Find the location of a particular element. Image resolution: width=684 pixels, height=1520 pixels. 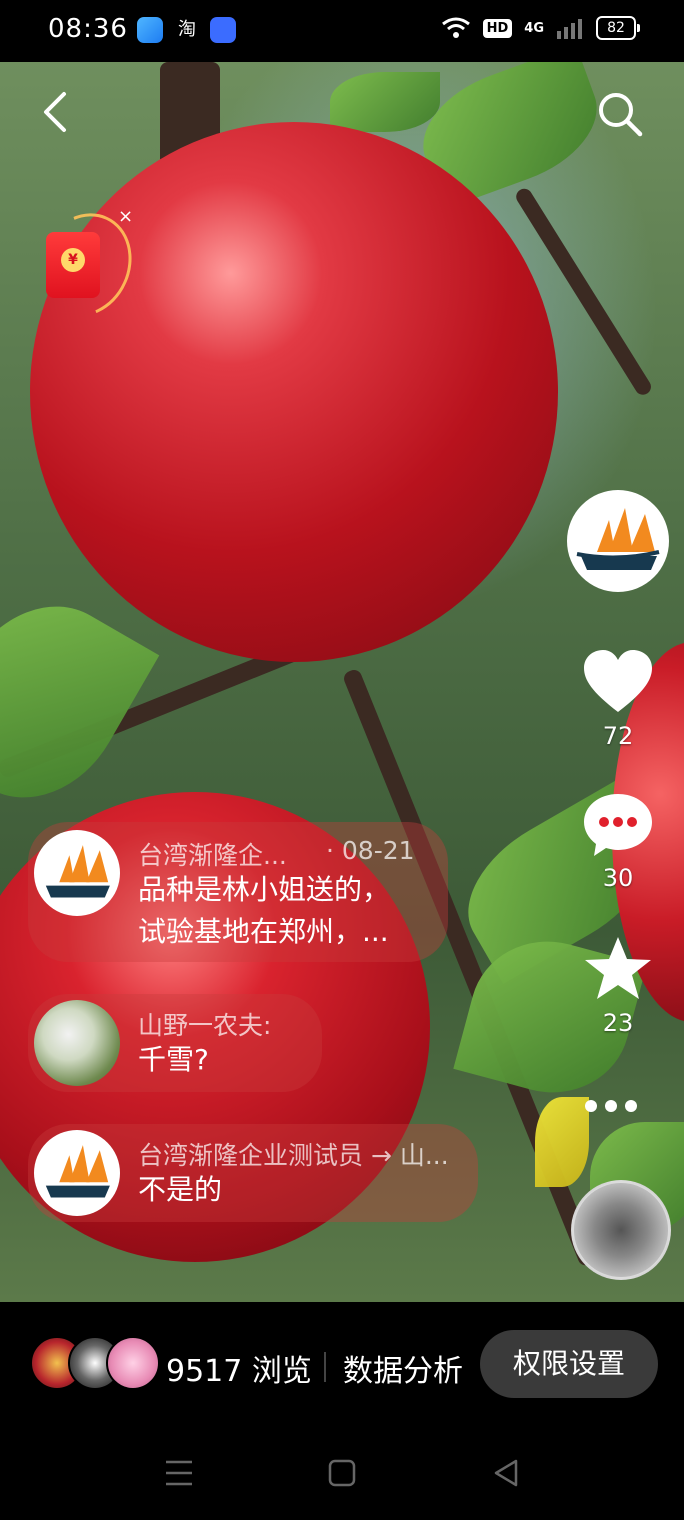

signal-bars-icon is located at coordinates (569, 29).